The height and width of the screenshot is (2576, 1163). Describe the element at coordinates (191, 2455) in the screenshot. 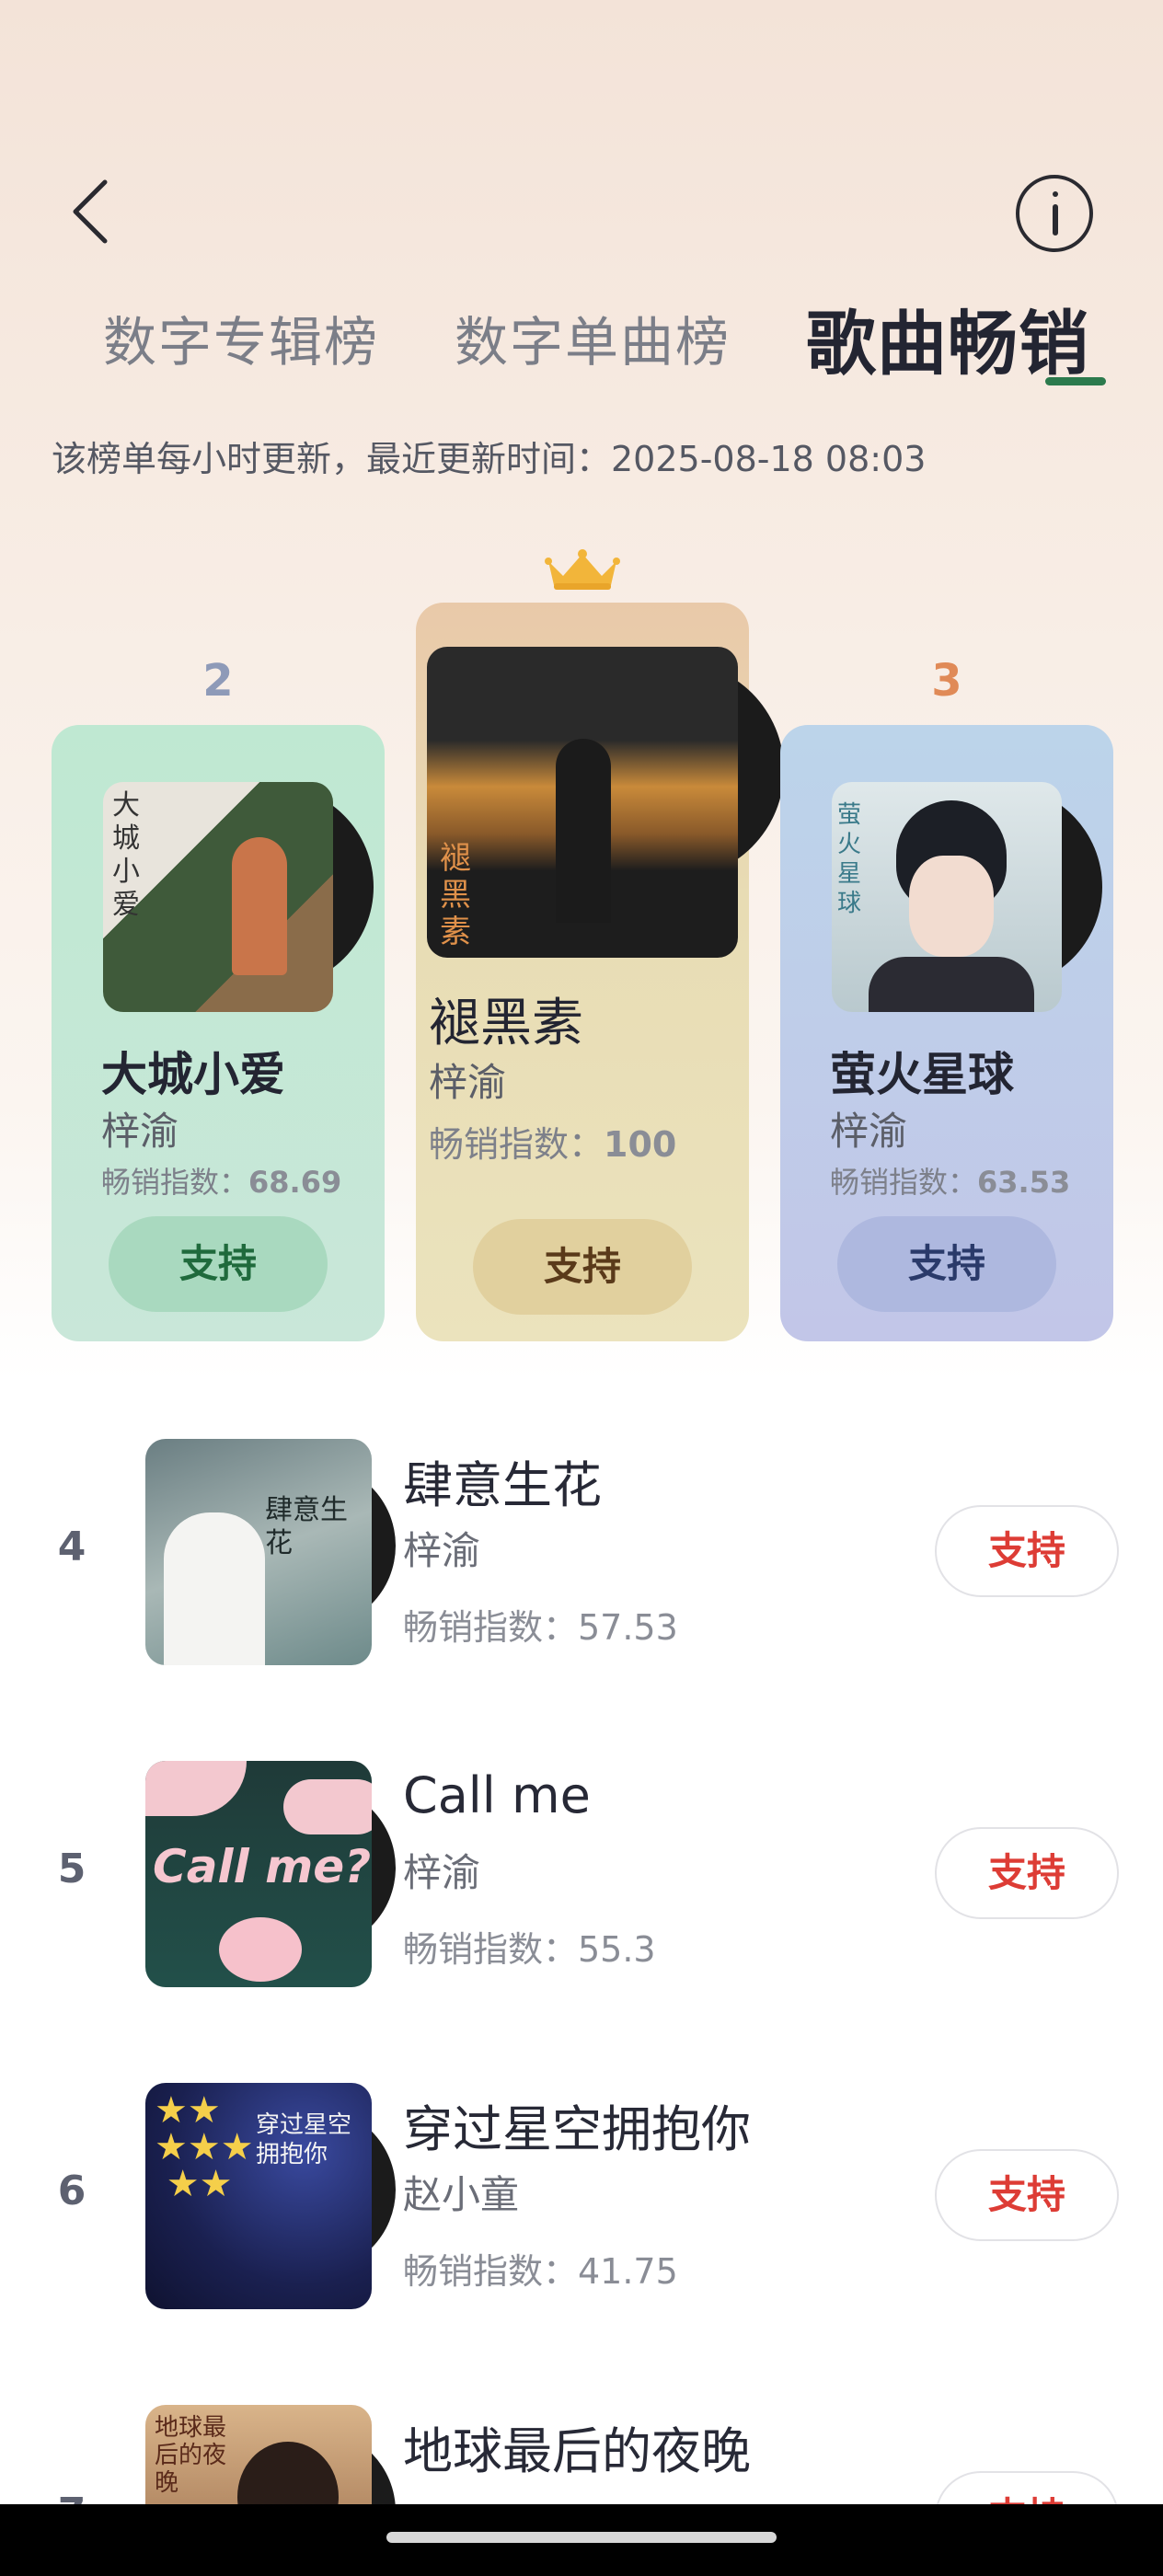

I see `cover-text: 地球最后的夜晚` at that location.